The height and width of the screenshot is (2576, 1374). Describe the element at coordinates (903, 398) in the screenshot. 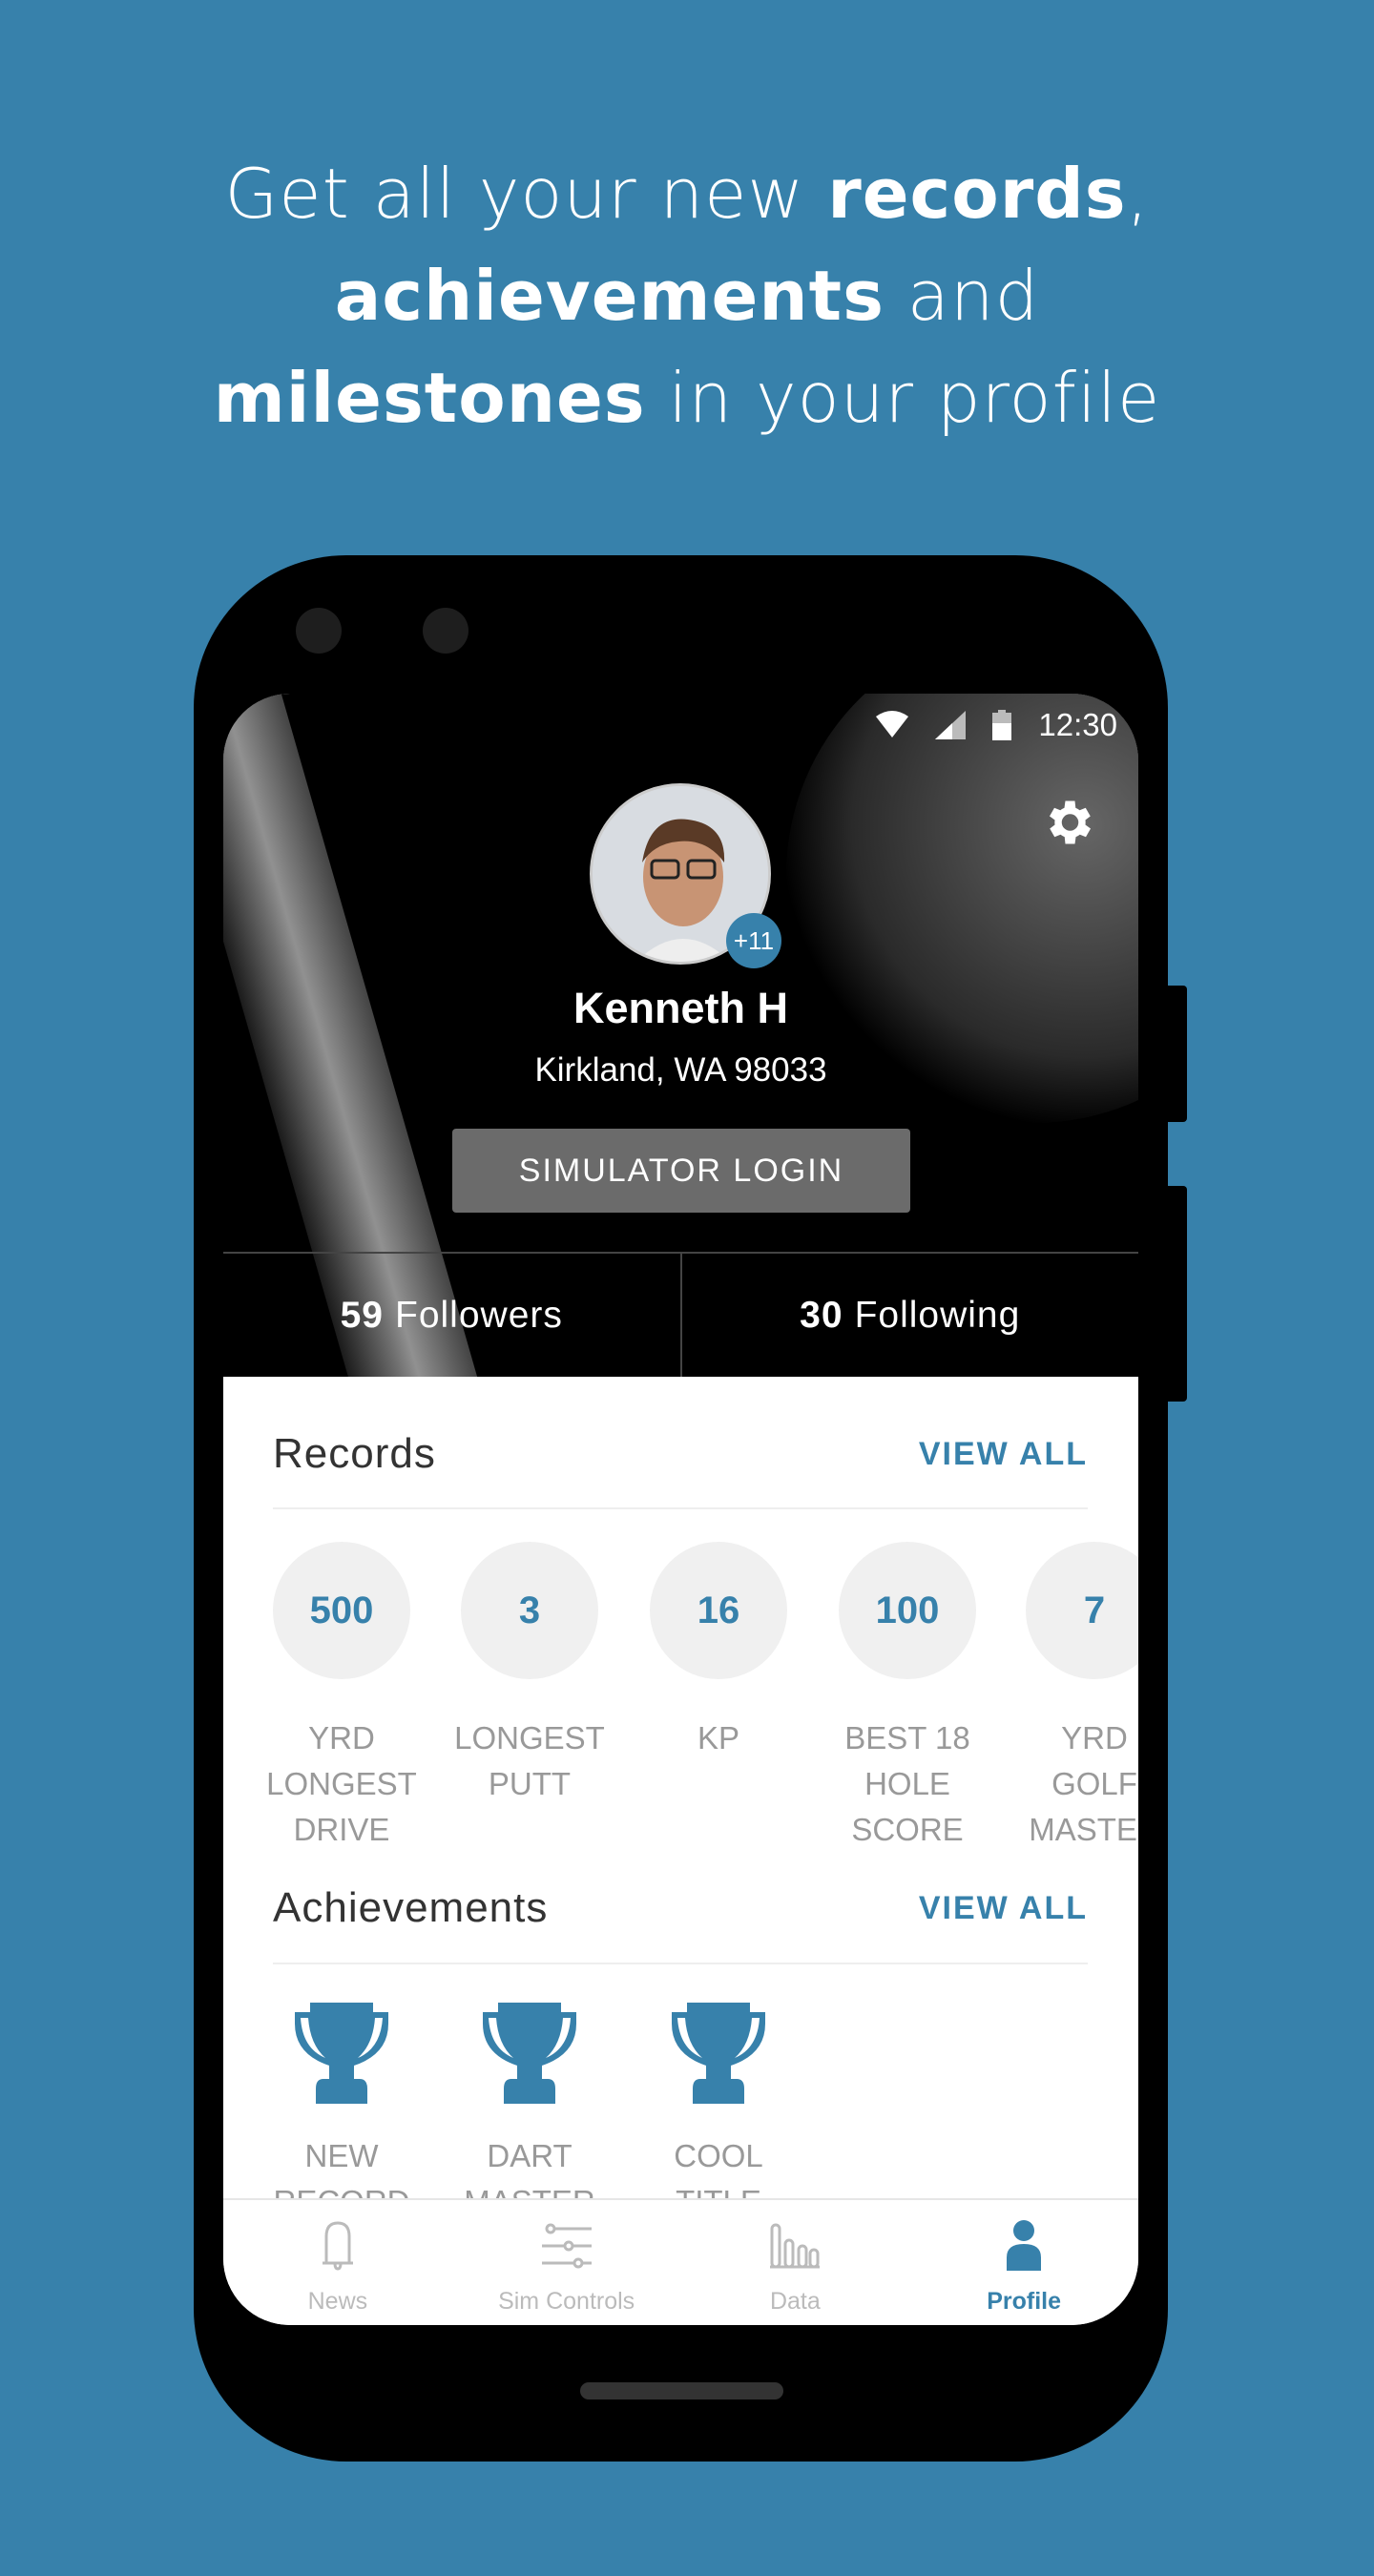

I see `headline-text: in your profile` at that location.